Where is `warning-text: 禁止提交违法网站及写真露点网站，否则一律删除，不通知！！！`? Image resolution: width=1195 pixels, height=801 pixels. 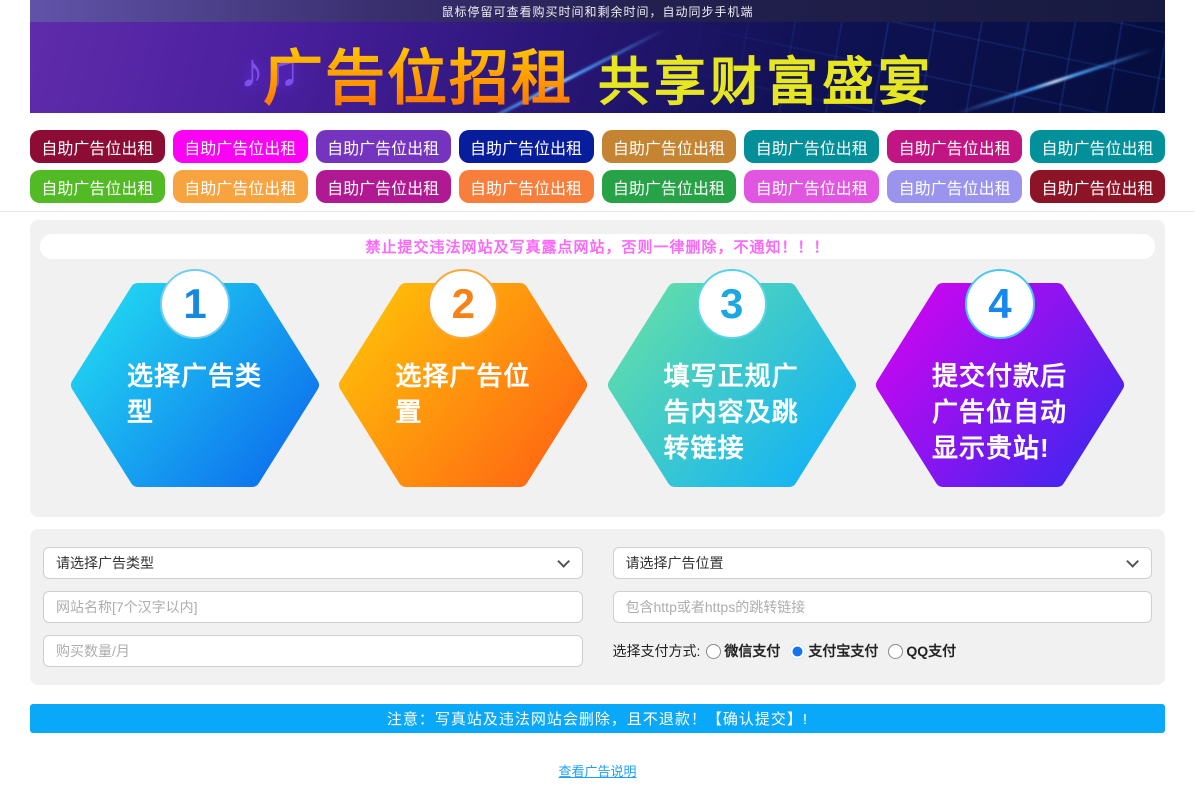 warning-text: 禁止提交违法网站及写真露点网站，否则一律删除，不通知！！！ is located at coordinates (597, 247).